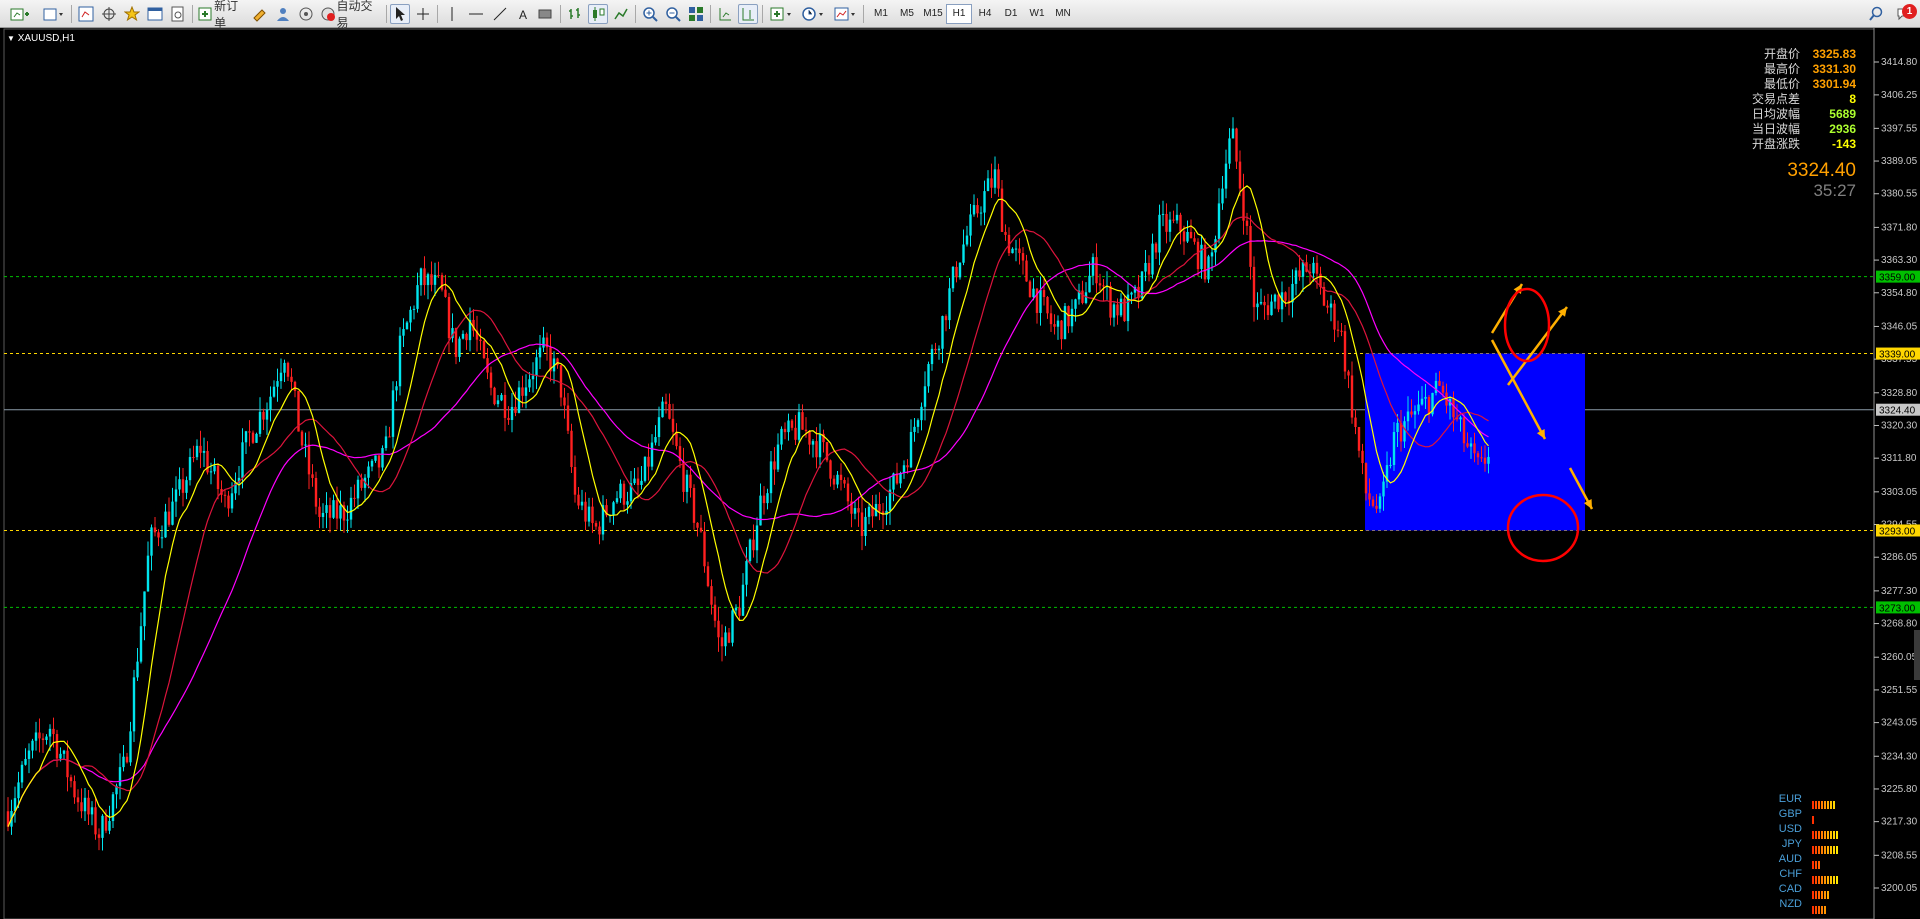 The image size is (1920, 919). I want to click on line-chart-button, so click(621, 14).